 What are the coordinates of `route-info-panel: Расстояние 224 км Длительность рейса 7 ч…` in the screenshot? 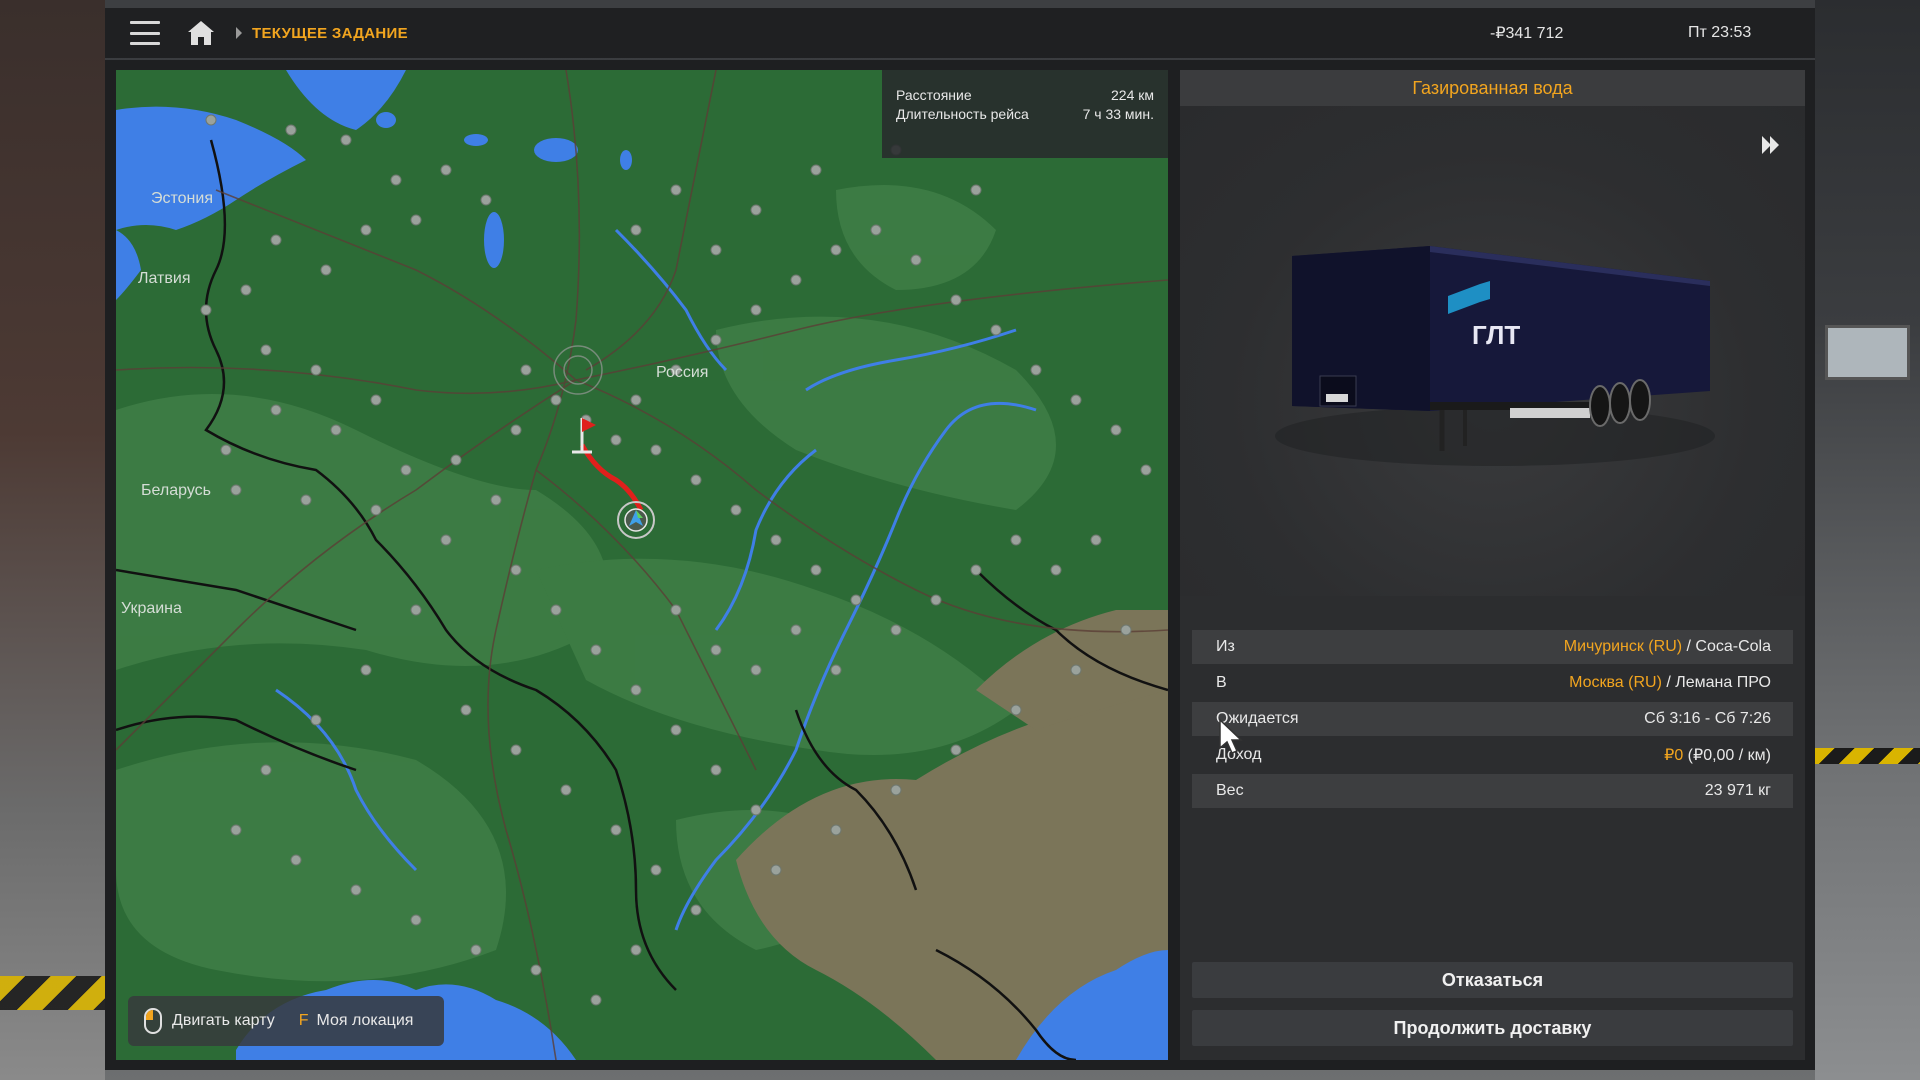 It's located at (1025, 114).